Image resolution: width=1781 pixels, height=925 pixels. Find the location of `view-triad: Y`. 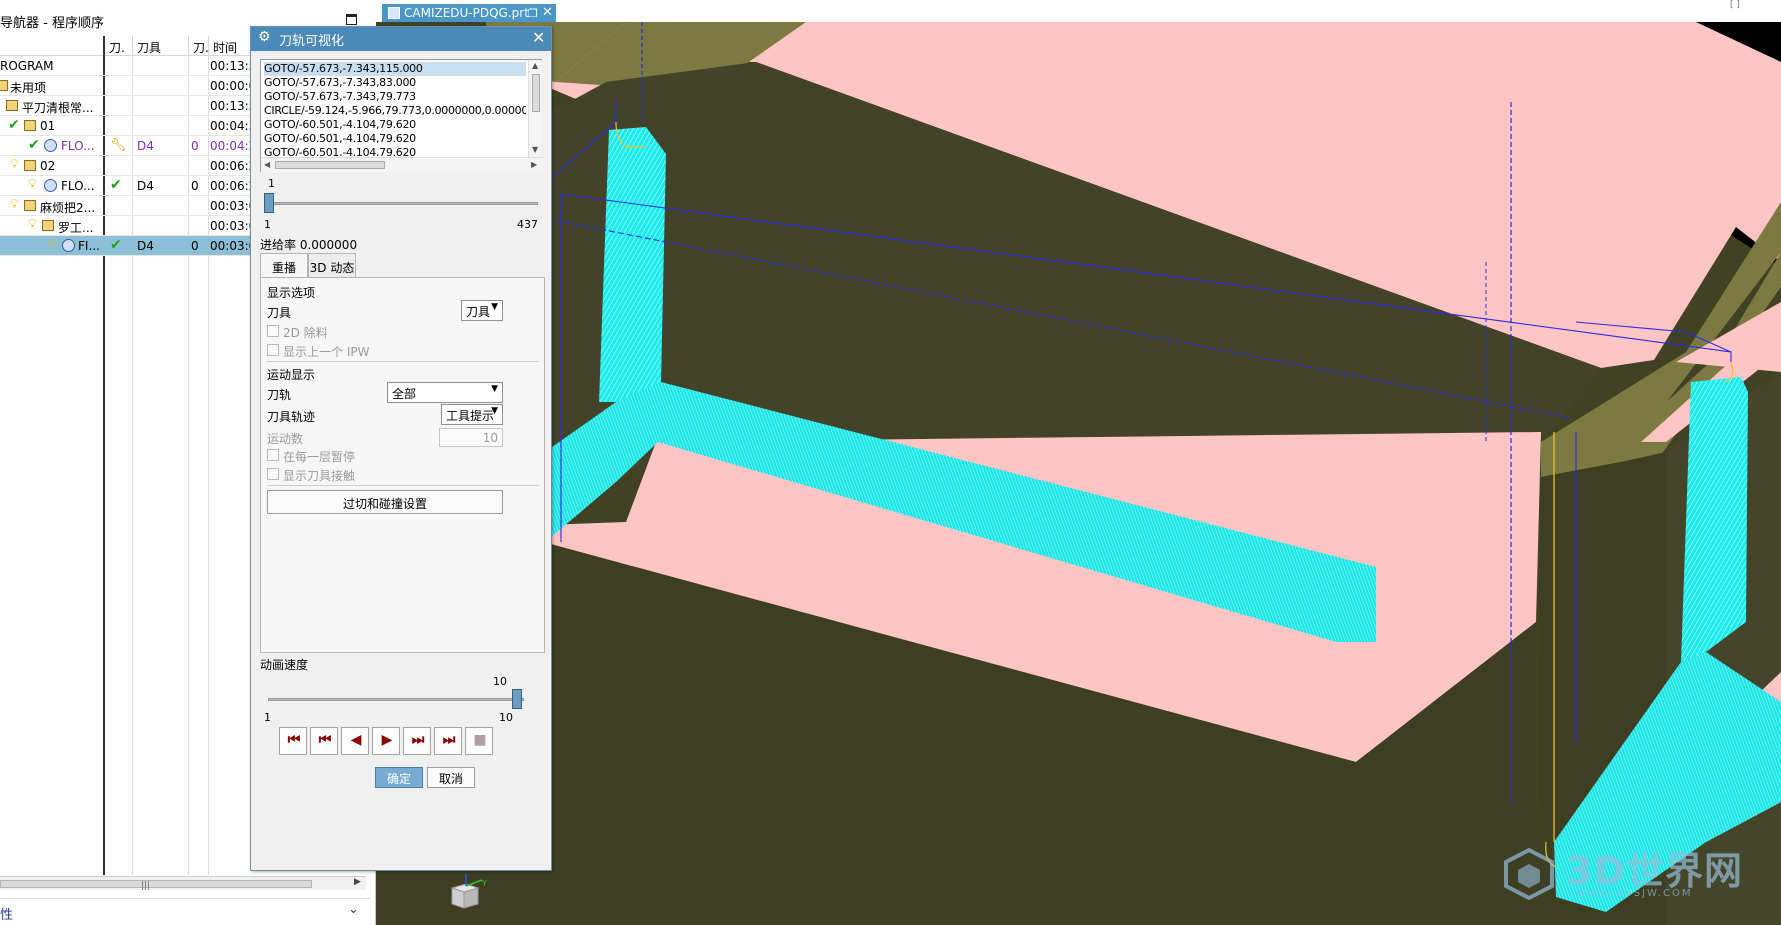

view-triad: Y is located at coordinates (468, 894).